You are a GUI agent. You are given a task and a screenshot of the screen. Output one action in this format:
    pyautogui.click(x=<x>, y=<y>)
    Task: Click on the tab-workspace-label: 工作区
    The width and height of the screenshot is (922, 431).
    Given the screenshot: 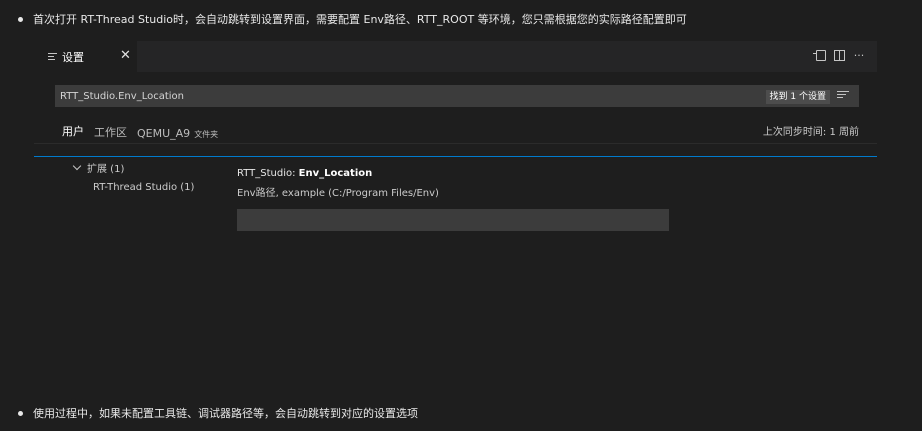 What is the action you would take?
    pyautogui.click(x=110, y=132)
    